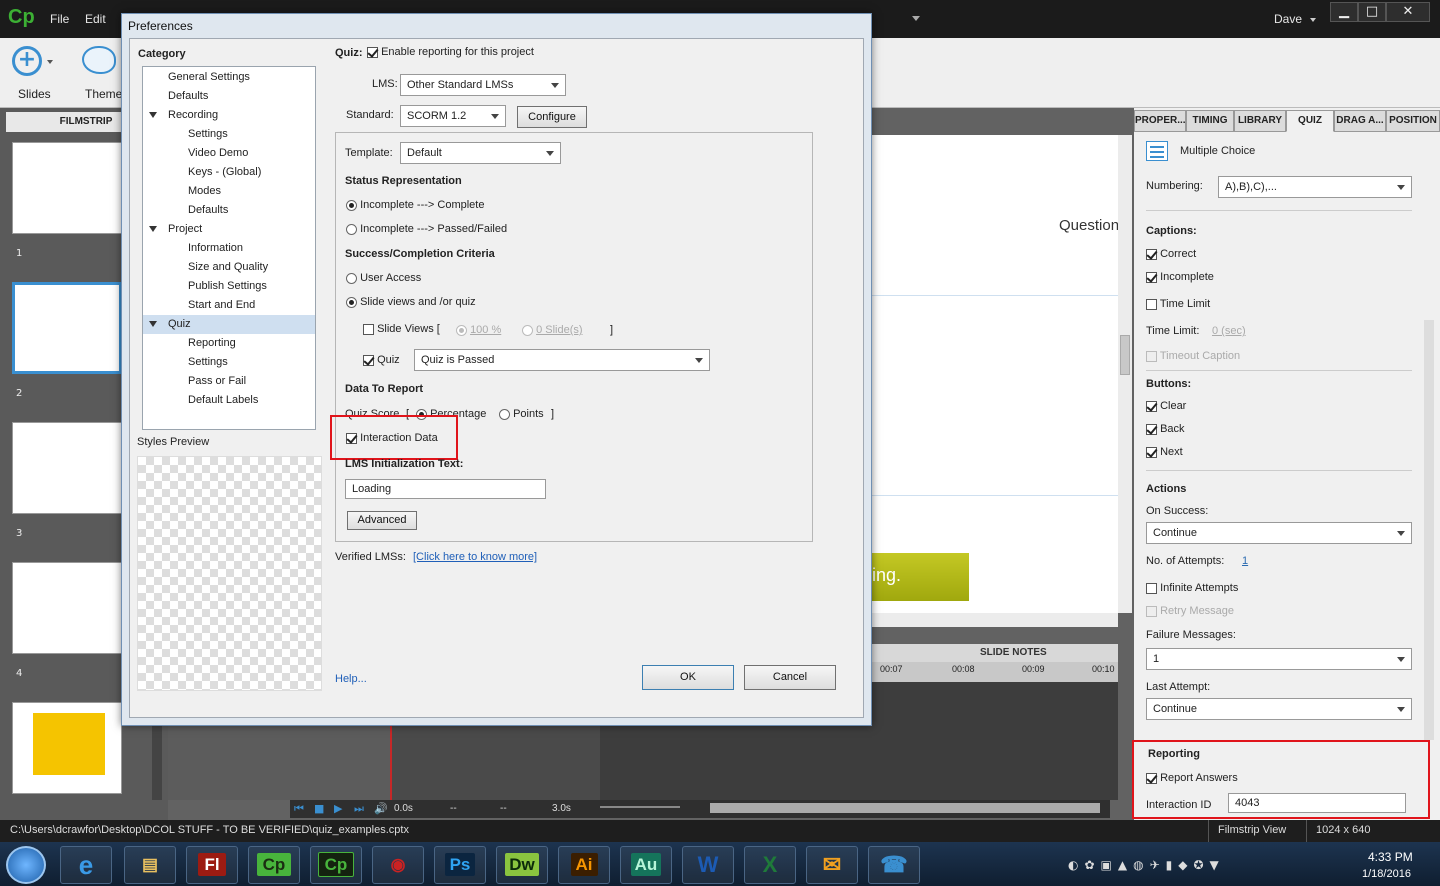  What do you see at coordinates (426, 229) in the screenshot?
I see `status-option-passed-failed: Incomplete ---> Passed/Failed` at bounding box center [426, 229].